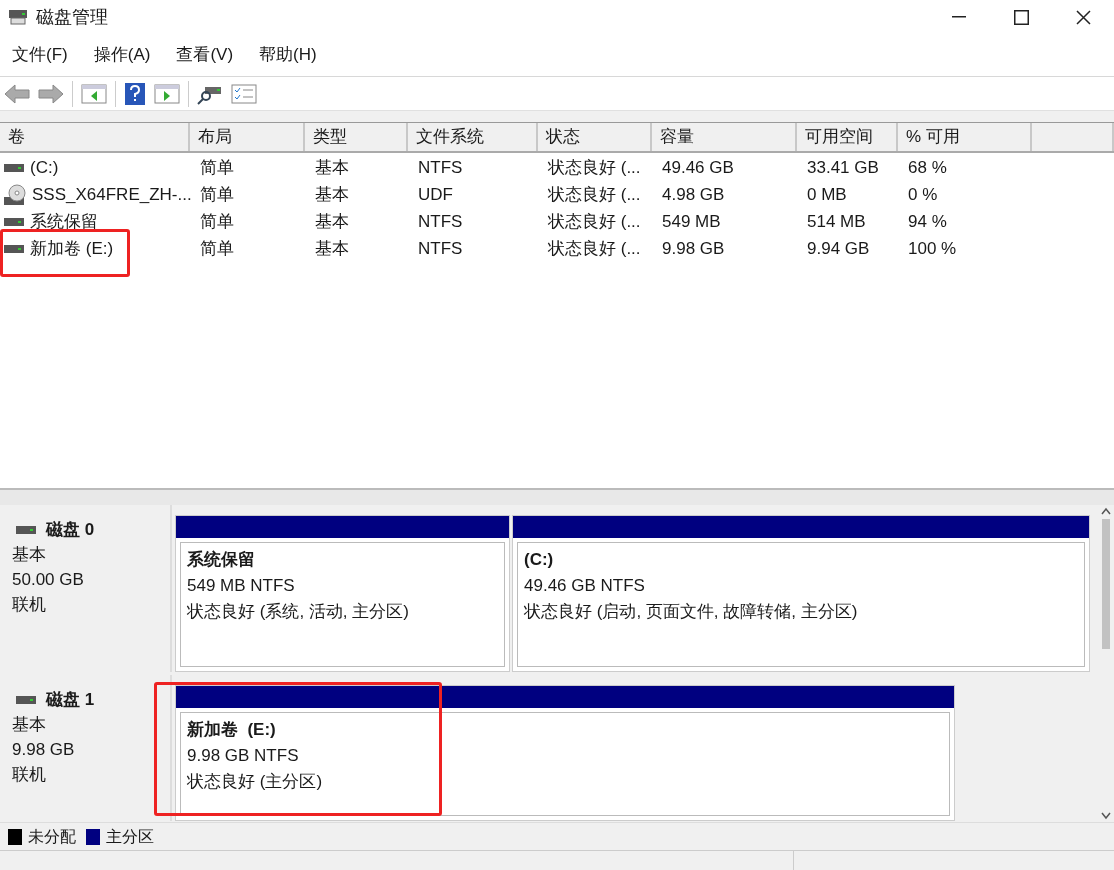 Image resolution: width=1114 pixels, height=870 pixels. What do you see at coordinates (18, 17) in the screenshot?
I see `disk-management-icon` at bounding box center [18, 17].